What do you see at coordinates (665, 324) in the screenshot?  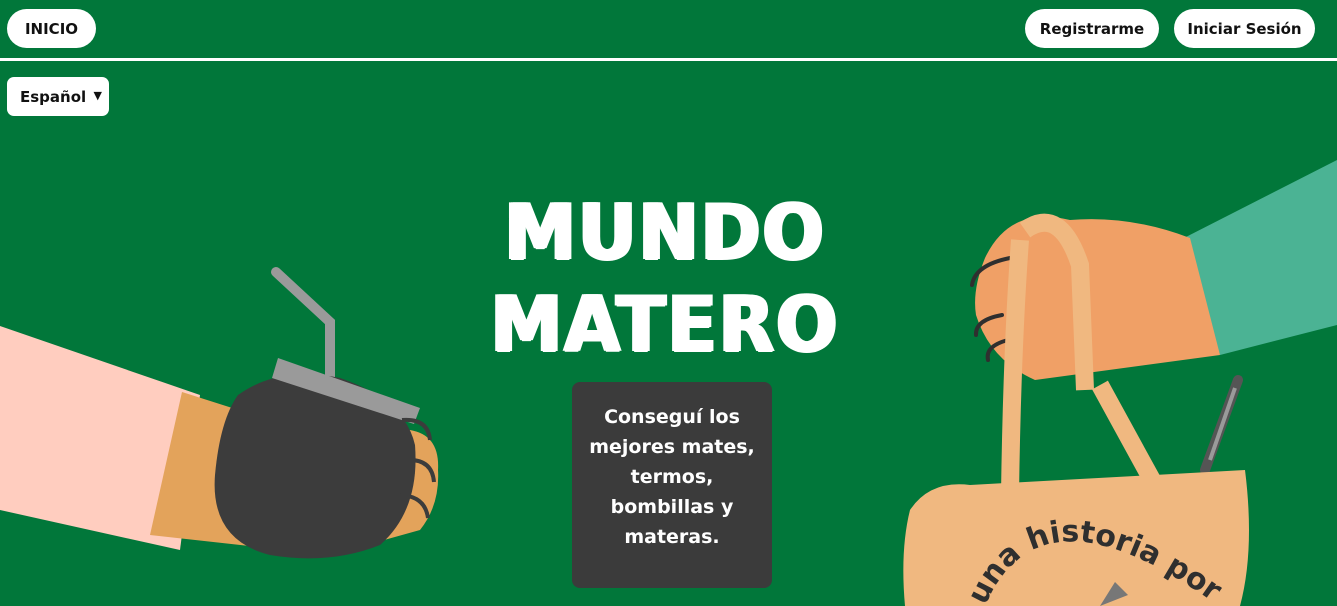 I see `hero-title-line2: MATERO` at bounding box center [665, 324].